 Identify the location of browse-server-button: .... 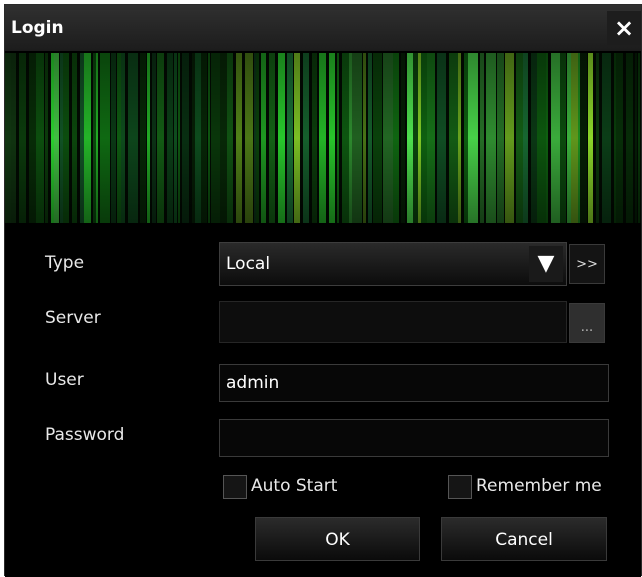
(587, 323).